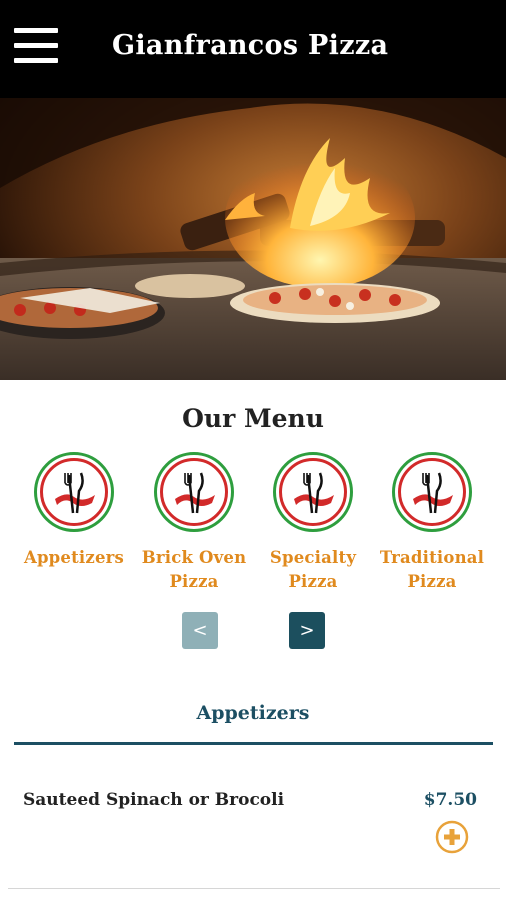  I want to click on category-label-line1: Specialty, so click(313, 557).